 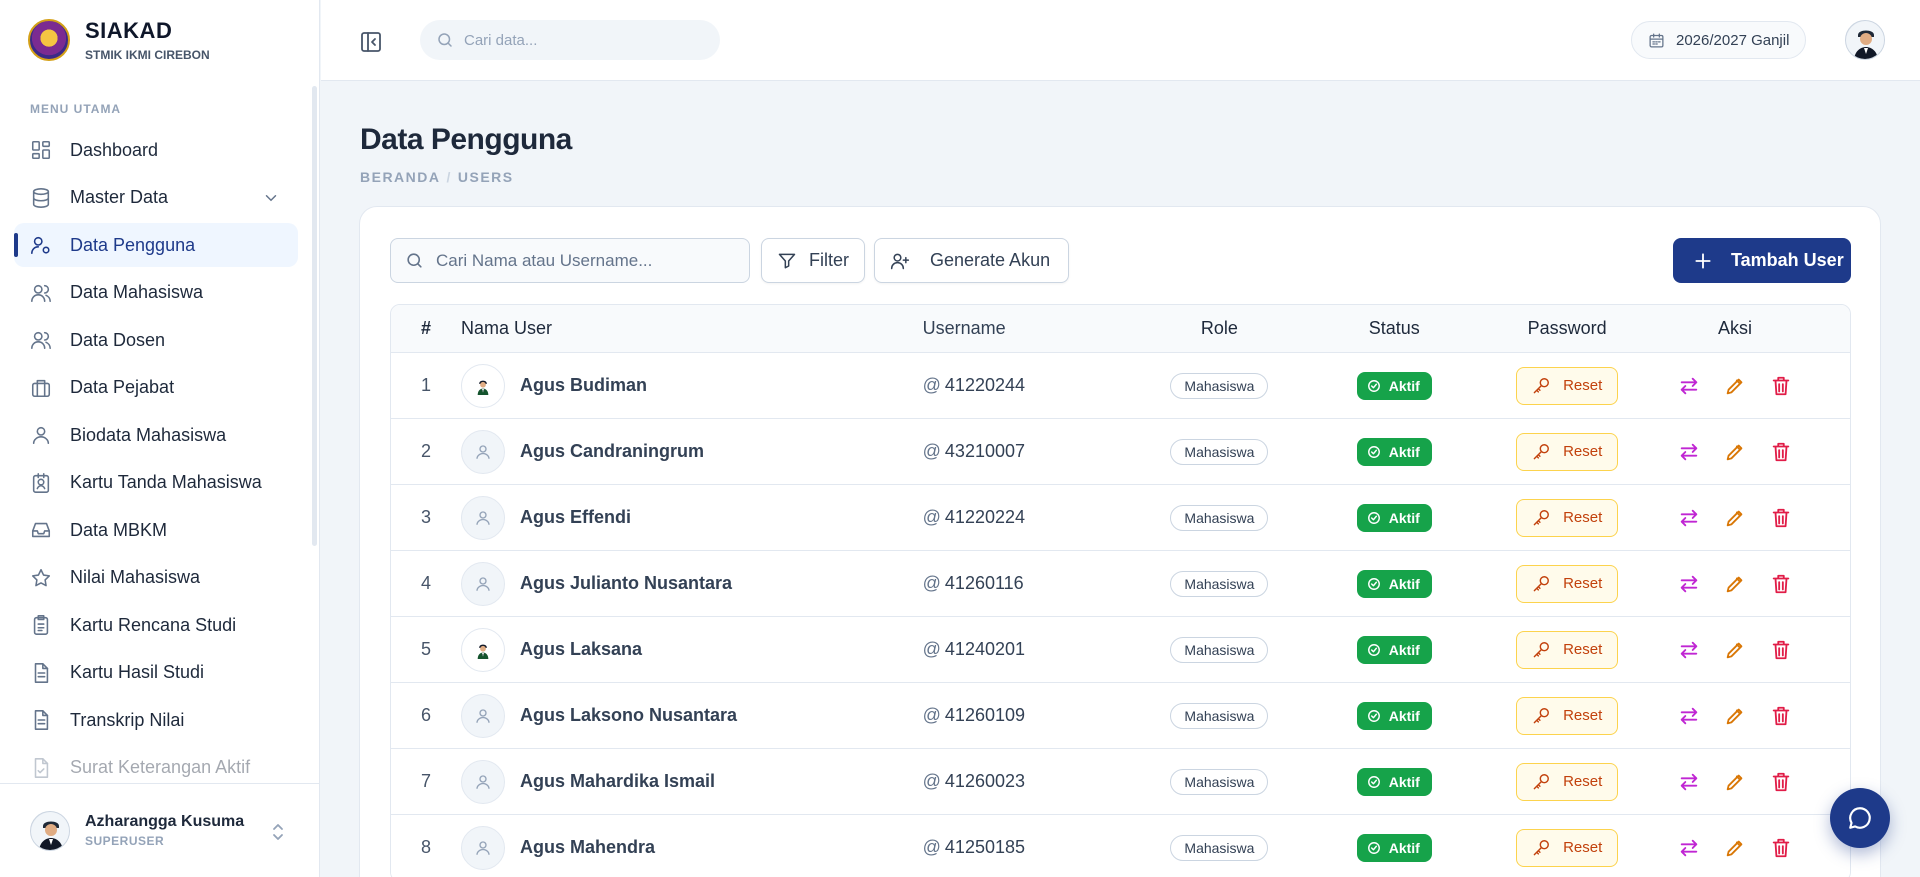 What do you see at coordinates (160, 830) in the screenshot?
I see `user-card: Azharangga Kusuma SUPERUSER` at bounding box center [160, 830].